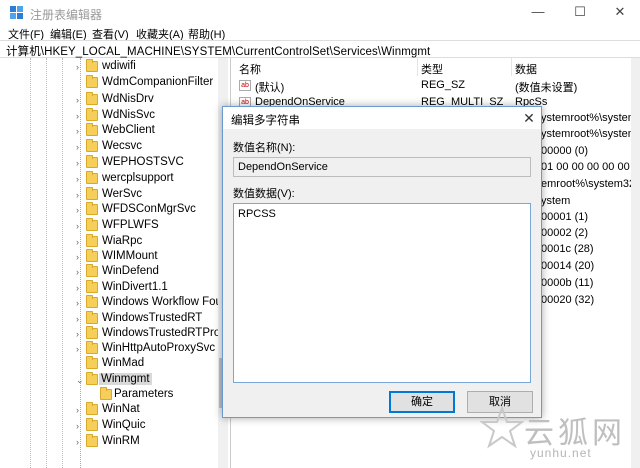 This screenshot has height=468, width=640. I want to click on dialog-title-bar: 编辑多字符串 ✕, so click(382, 118).